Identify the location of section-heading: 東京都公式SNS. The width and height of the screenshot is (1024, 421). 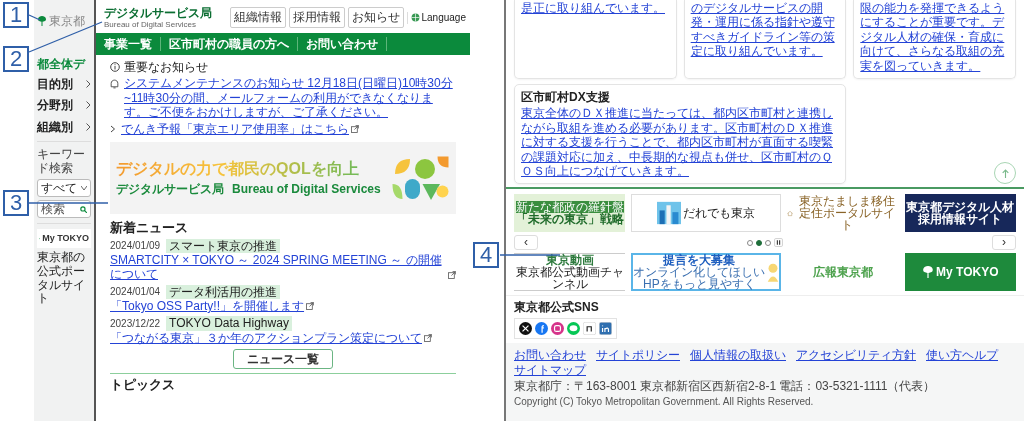
(557, 307).